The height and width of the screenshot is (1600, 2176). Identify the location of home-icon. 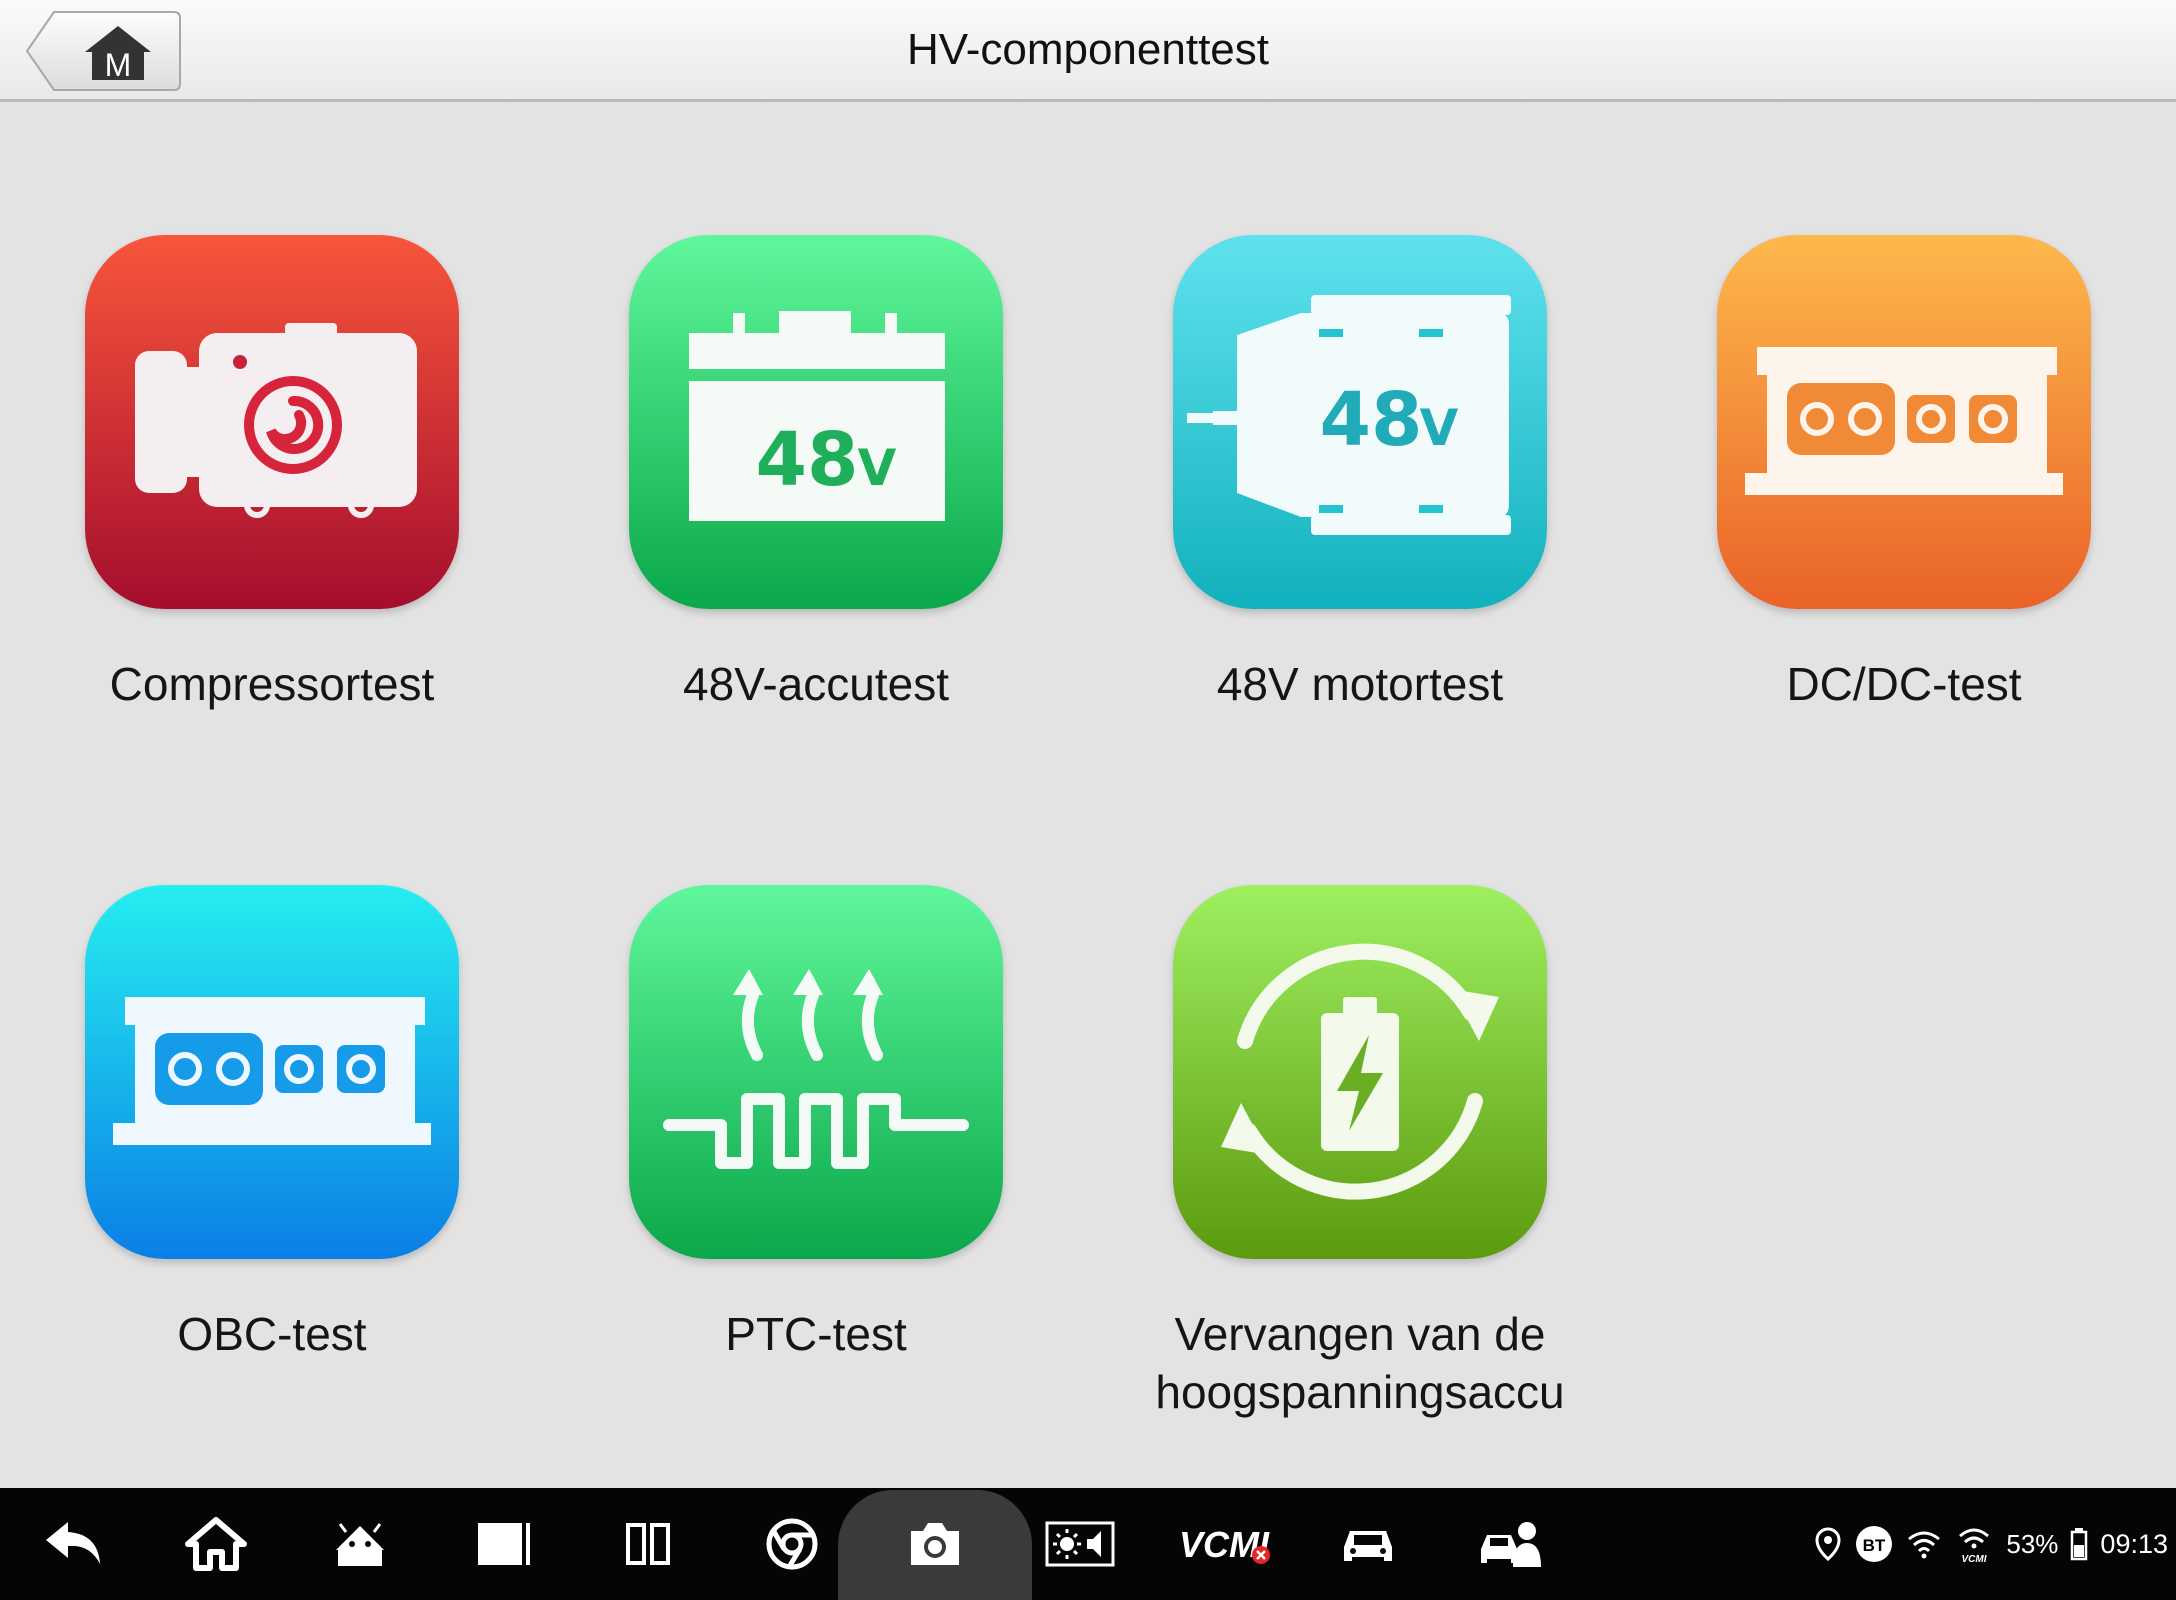
(216, 1544).